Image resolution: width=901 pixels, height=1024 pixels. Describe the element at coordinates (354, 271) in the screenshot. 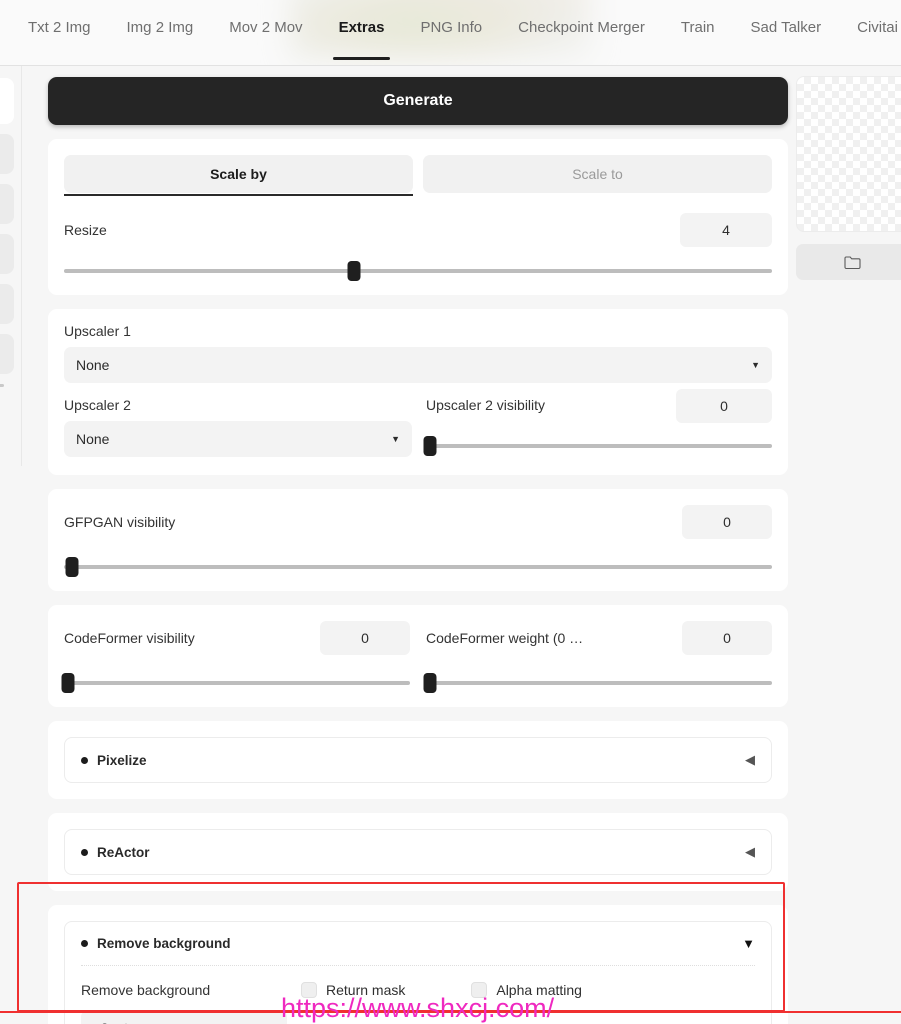

I see `resize-slider-thumb` at that location.